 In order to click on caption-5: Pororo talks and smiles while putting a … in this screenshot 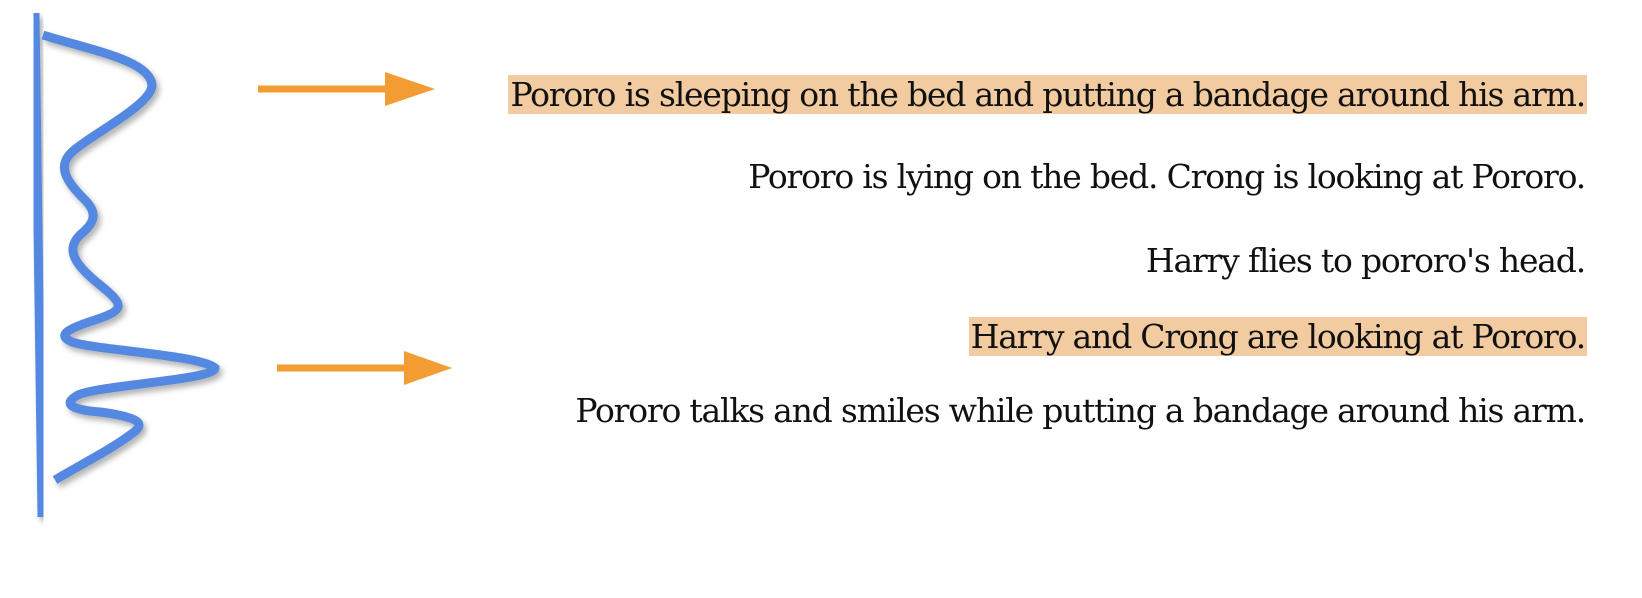, I will do `click(1080, 410)`.